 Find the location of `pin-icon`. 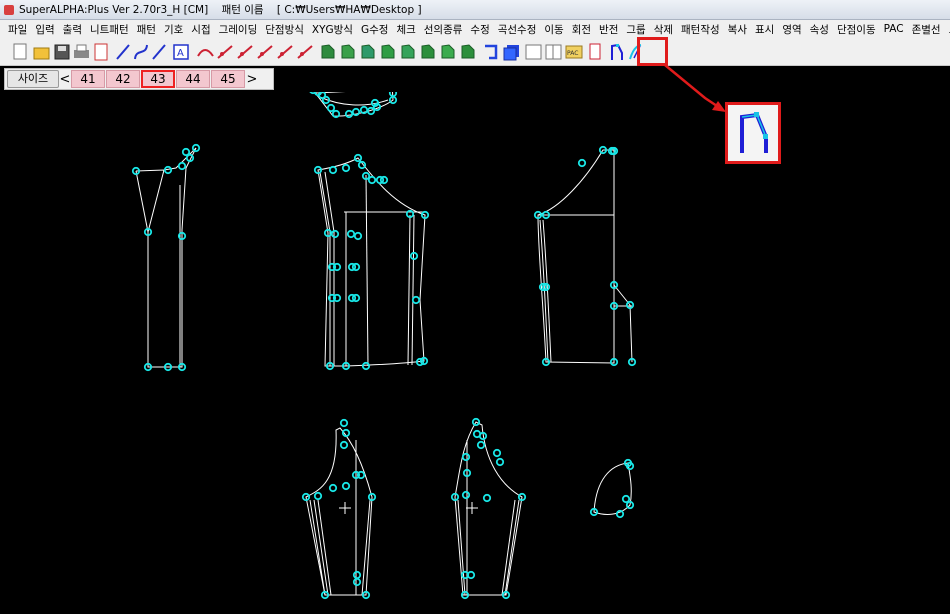

pin-icon is located at coordinates (285, 52).